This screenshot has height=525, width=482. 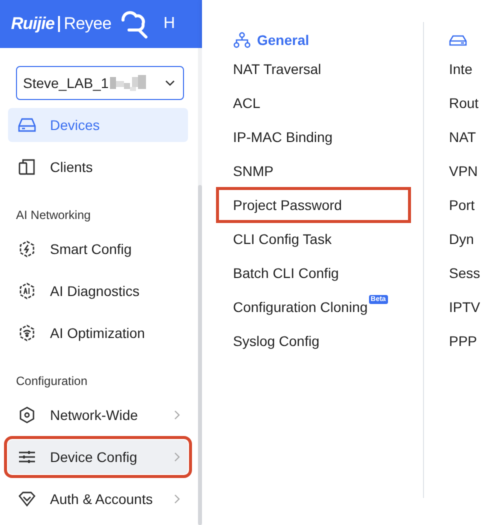 What do you see at coordinates (457, 273) in the screenshot?
I see `menu-item: Sess` at bounding box center [457, 273].